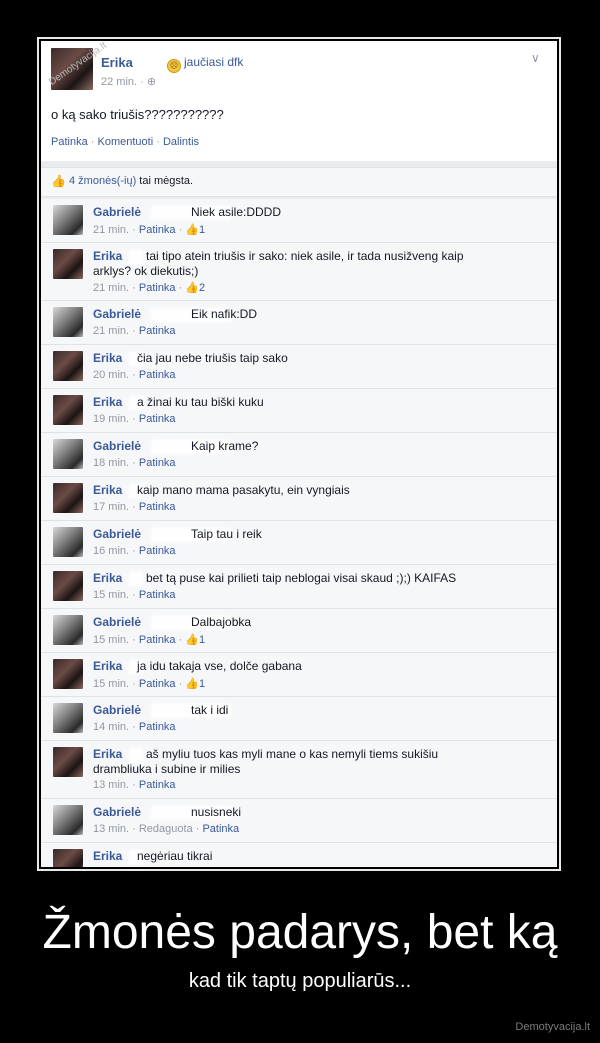 The width and height of the screenshot is (600, 1043). I want to click on comment-text: čia jau nebe triušis taip sako, so click(212, 358).